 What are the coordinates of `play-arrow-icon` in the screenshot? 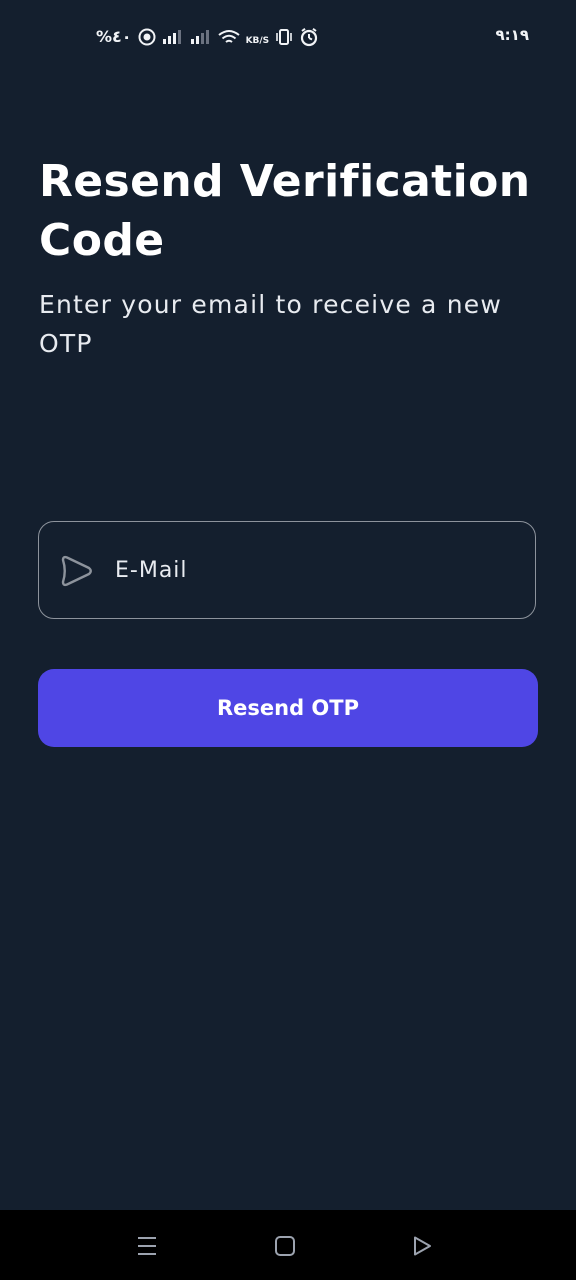 It's located at (76, 571).